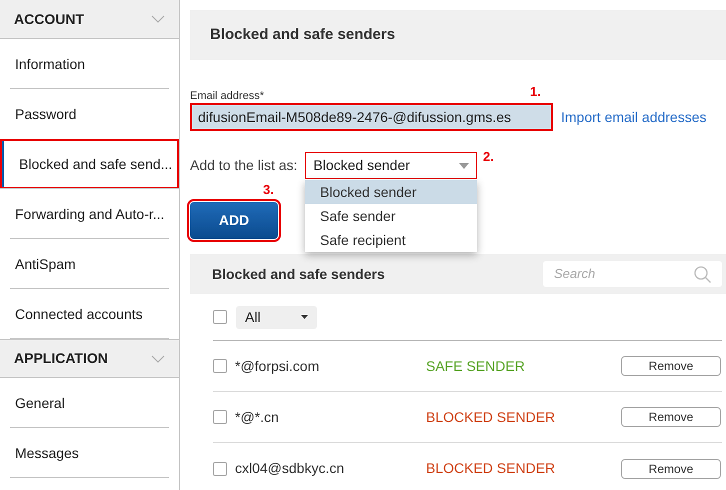  What do you see at coordinates (391, 165) in the screenshot?
I see `list-type-select: Blocked sender` at bounding box center [391, 165].